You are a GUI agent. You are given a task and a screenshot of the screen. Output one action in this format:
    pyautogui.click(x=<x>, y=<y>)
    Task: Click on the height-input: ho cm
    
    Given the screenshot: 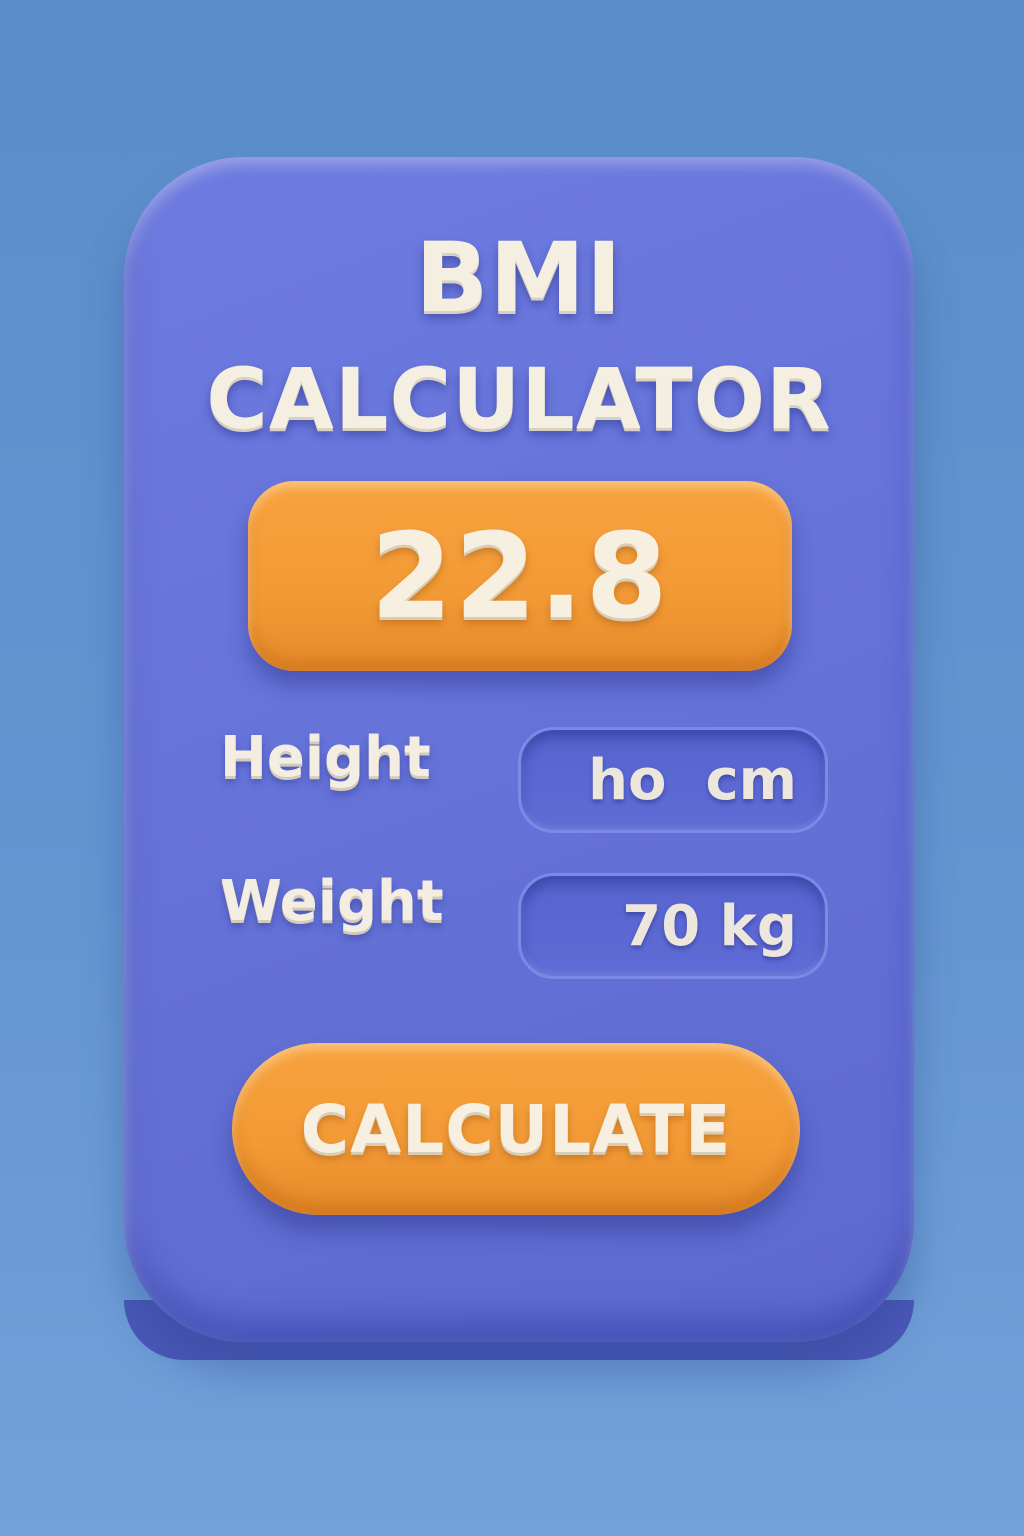 What is the action you would take?
    pyautogui.click(x=673, y=780)
    